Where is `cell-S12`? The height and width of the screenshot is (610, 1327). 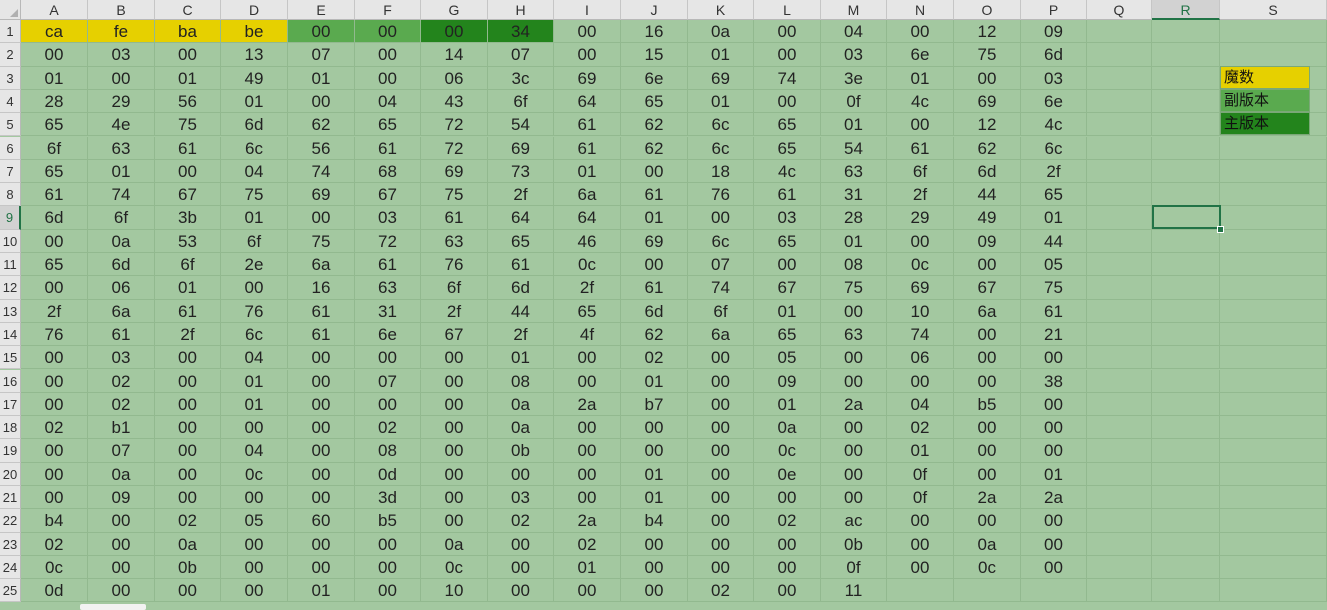
cell-S12 is located at coordinates (1273, 288).